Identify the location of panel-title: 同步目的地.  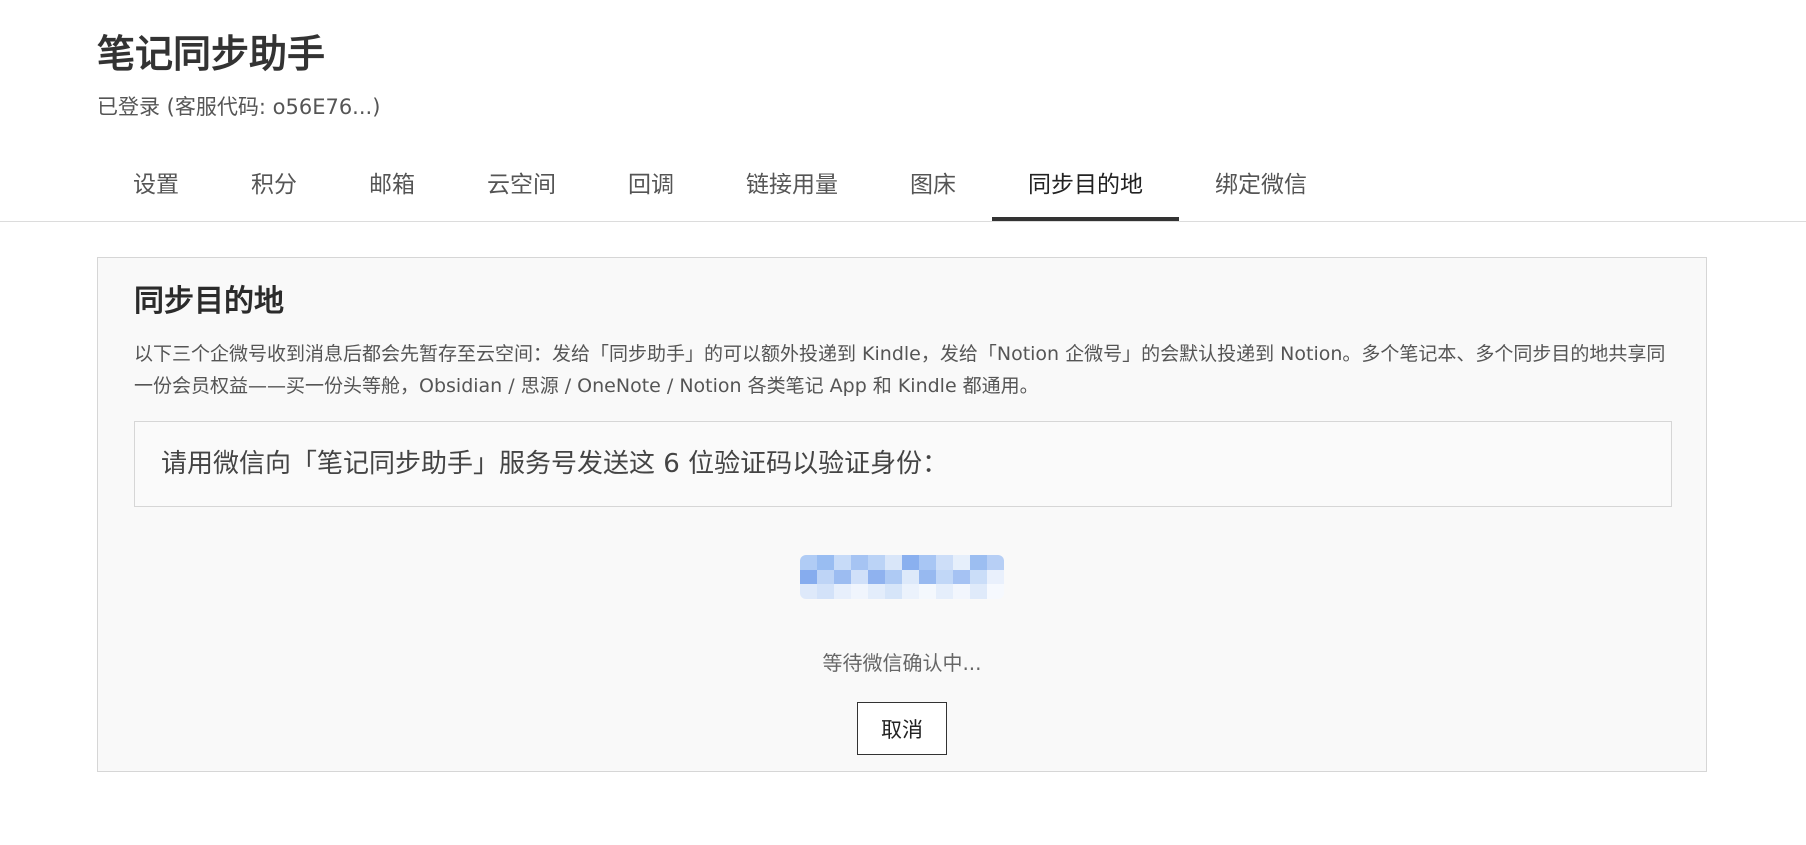
(209, 301).